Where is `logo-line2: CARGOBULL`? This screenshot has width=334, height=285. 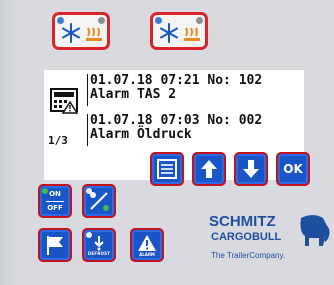 logo-line2: CARGOBULL is located at coordinates (246, 237).